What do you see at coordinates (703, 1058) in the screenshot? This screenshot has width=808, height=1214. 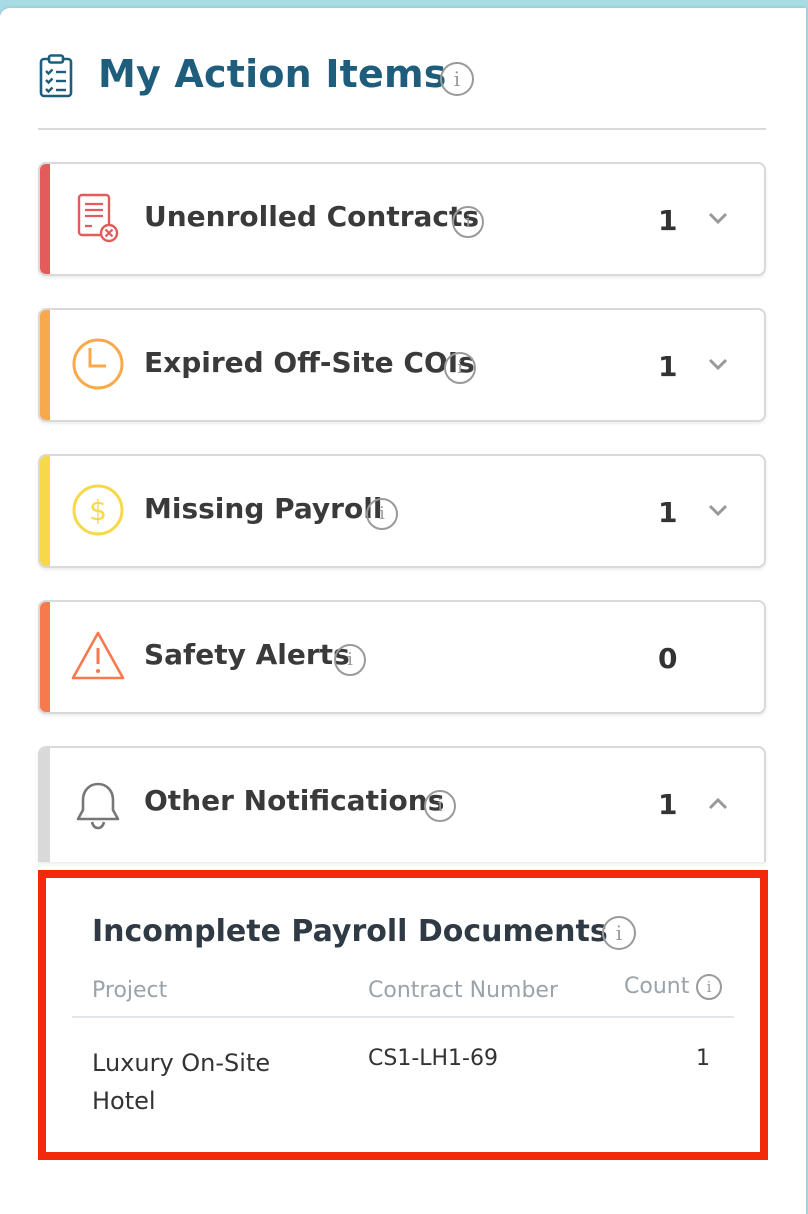 I see `cell-count: 1` at bounding box center [703, 1058].